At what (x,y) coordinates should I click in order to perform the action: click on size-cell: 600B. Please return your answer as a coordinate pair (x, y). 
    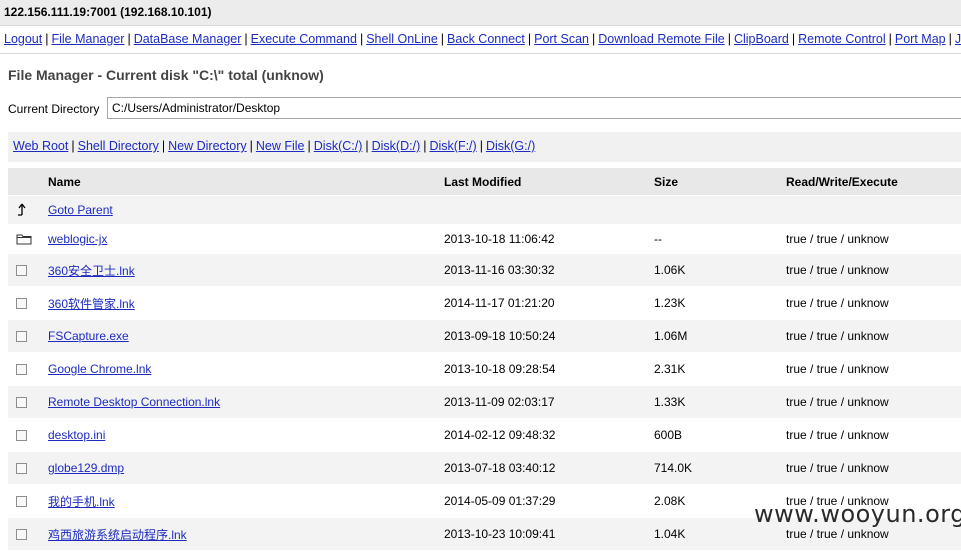
    Looking at the image, I should click on (668, 435).